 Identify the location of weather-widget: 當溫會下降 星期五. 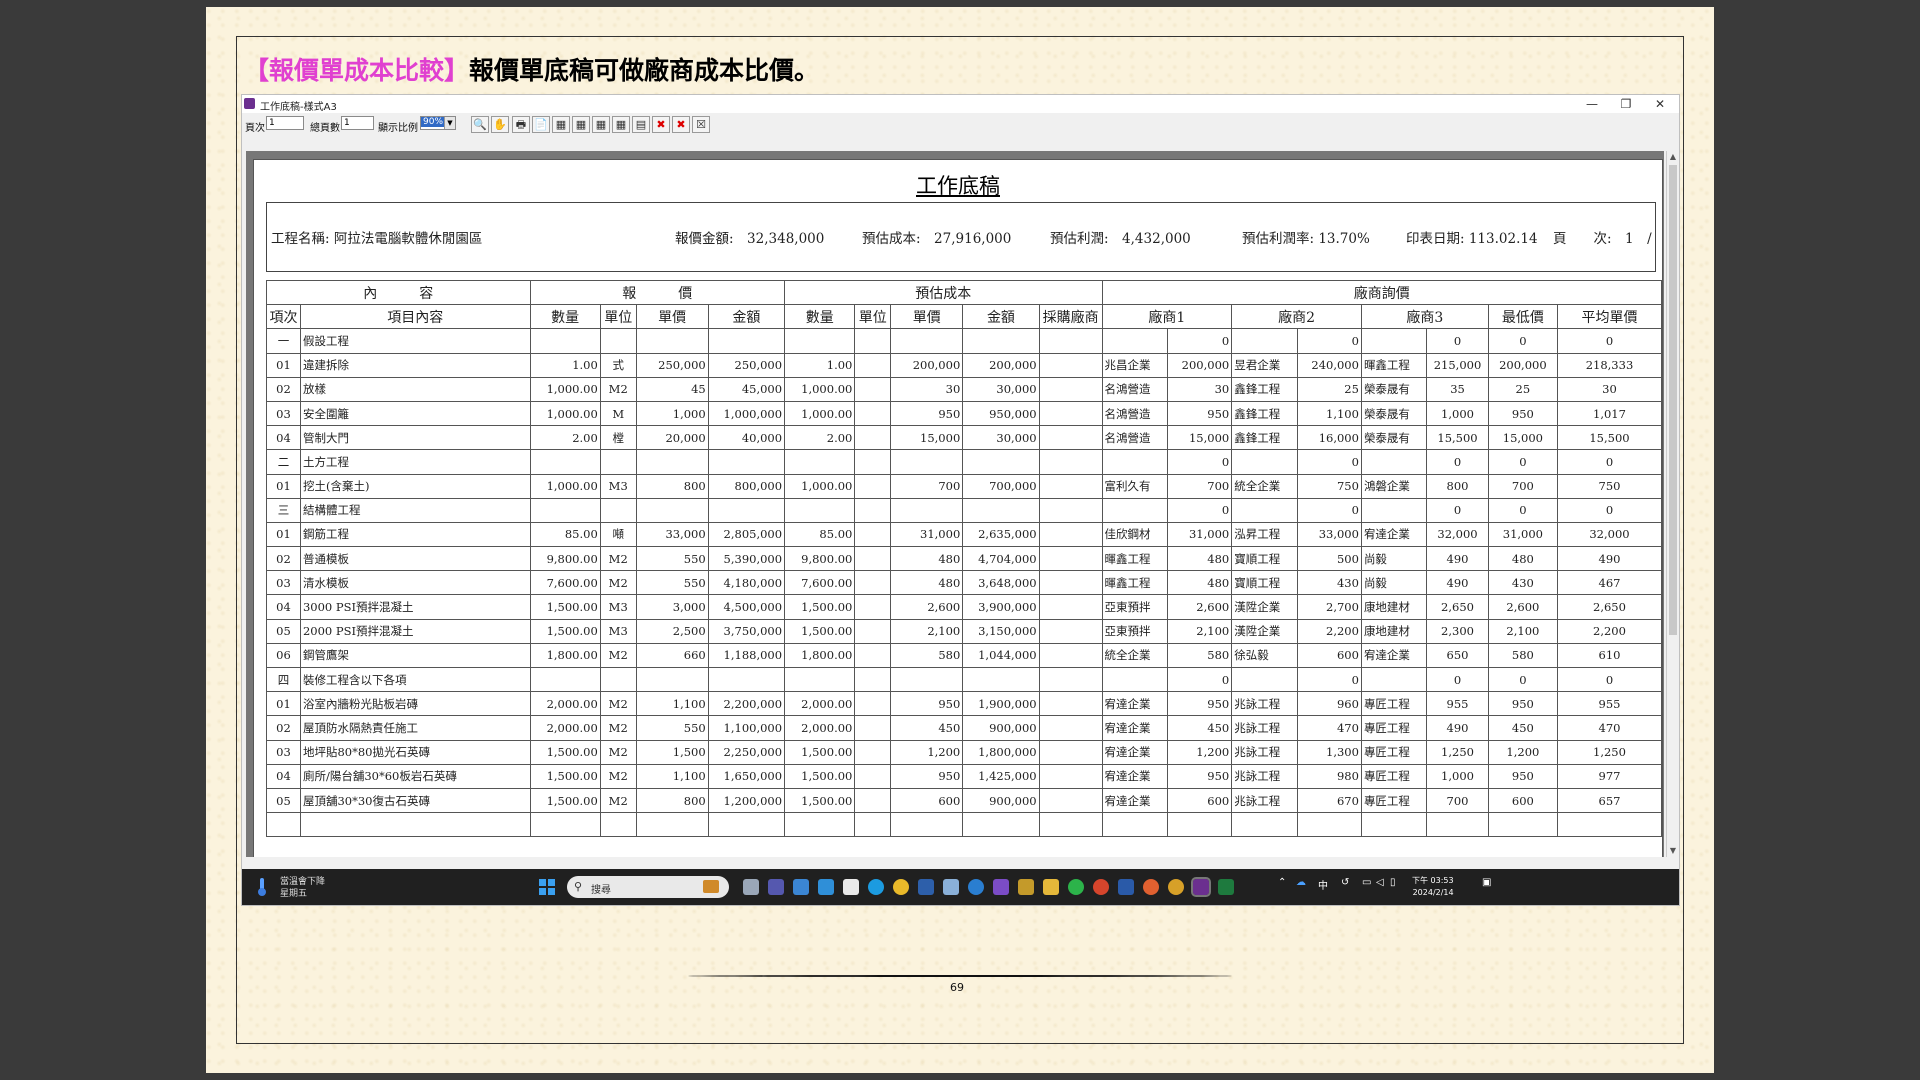
(302, 888).